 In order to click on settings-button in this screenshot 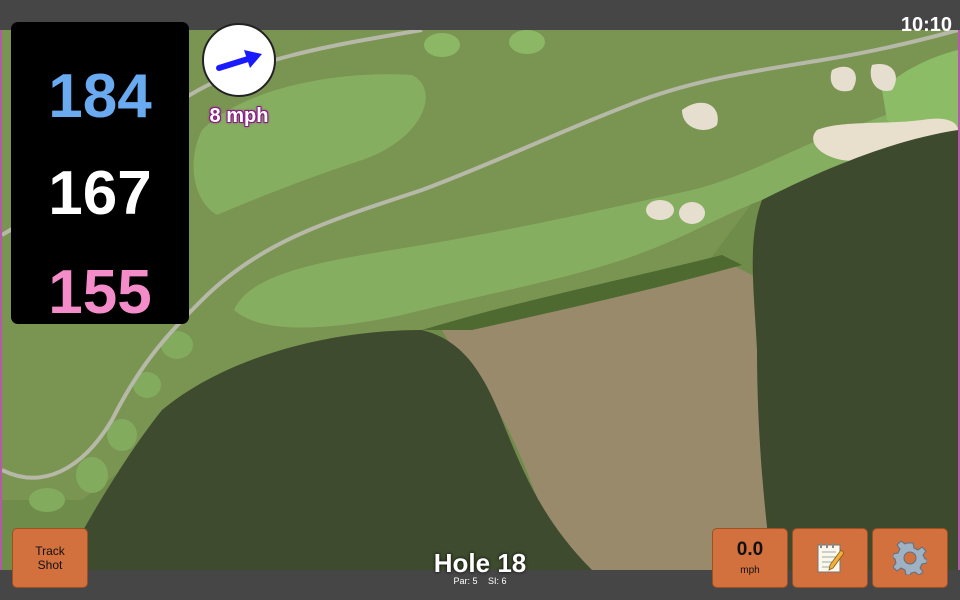, I will do `click(910, 558)`.